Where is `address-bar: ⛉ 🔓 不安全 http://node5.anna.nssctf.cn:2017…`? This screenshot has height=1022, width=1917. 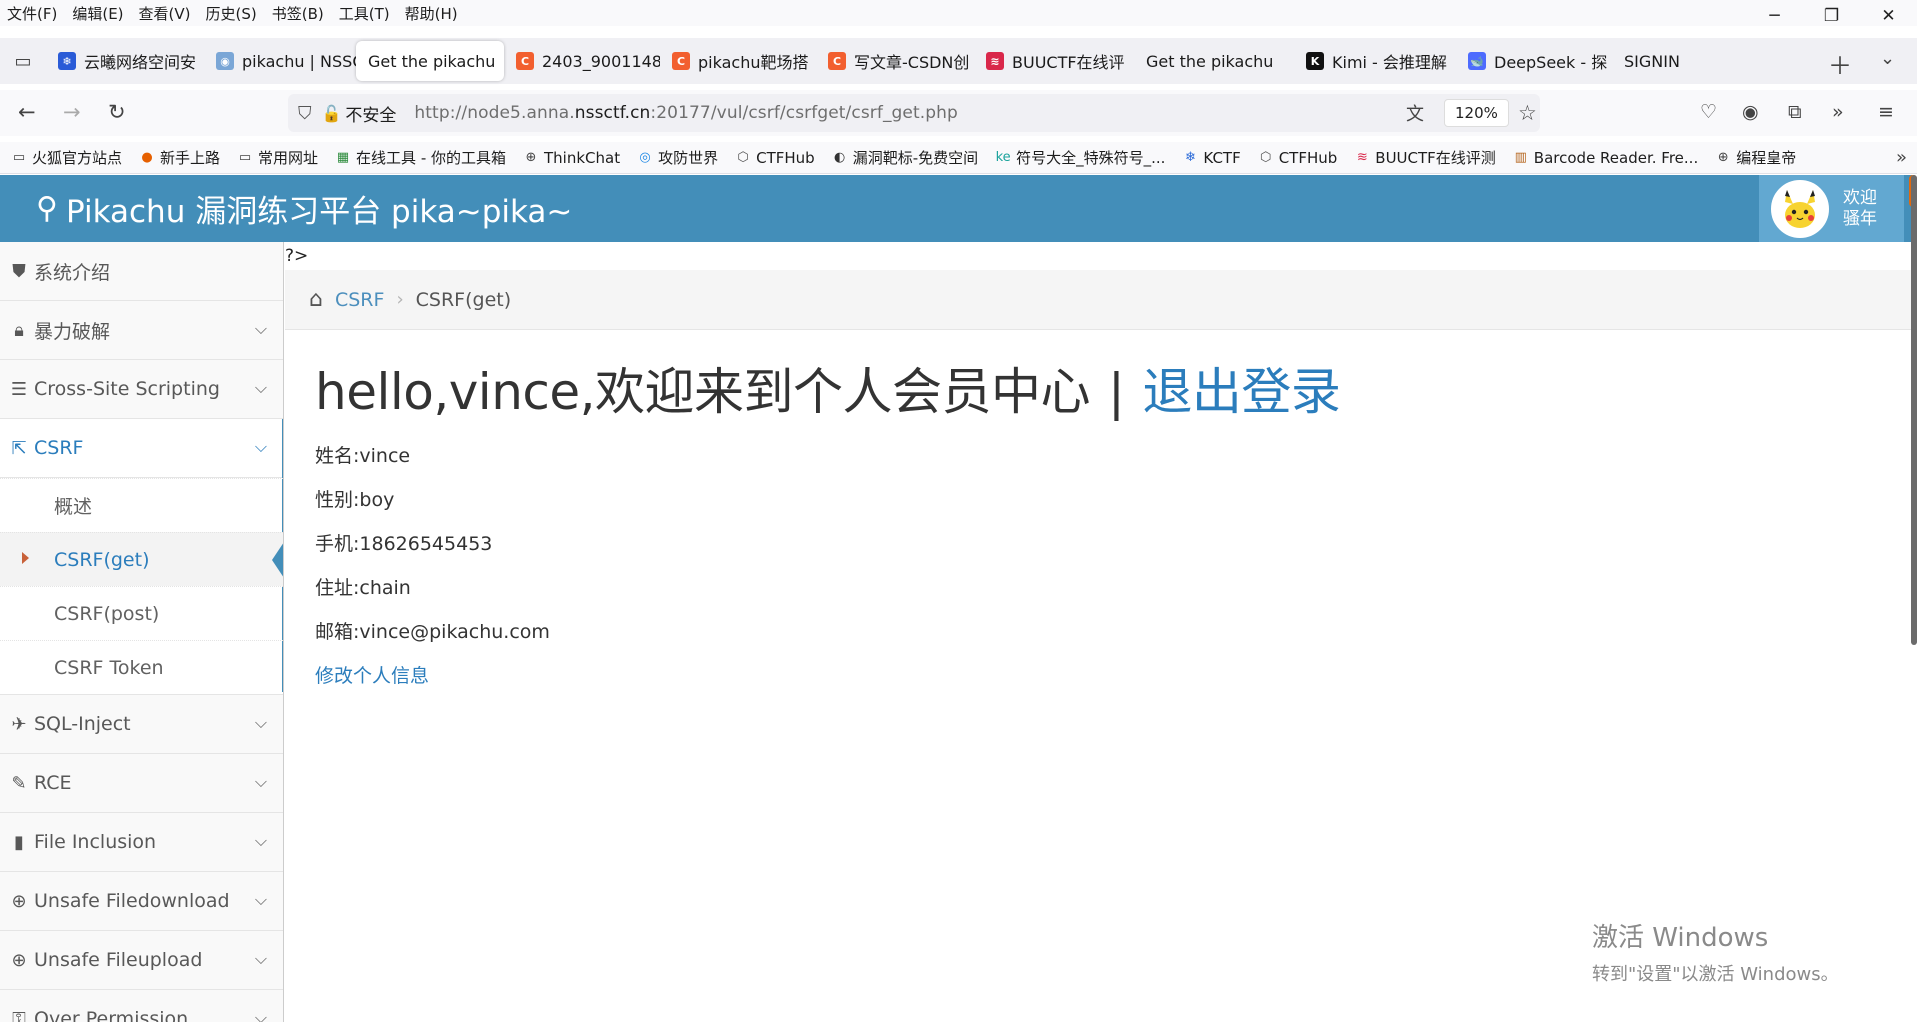 address-bar: ⛉ 🔓 不安全 http://node5.anna.nssctf.cn:2017… is located at coordinates (914, 113).